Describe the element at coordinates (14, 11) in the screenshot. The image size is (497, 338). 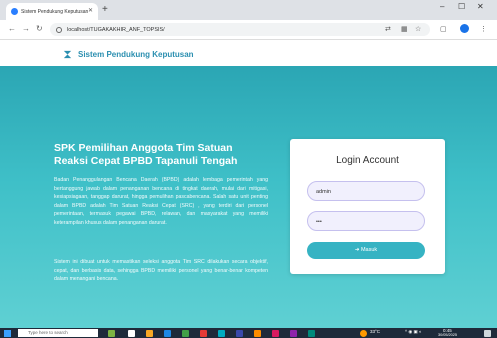
I see `favicon-icon` at that location.